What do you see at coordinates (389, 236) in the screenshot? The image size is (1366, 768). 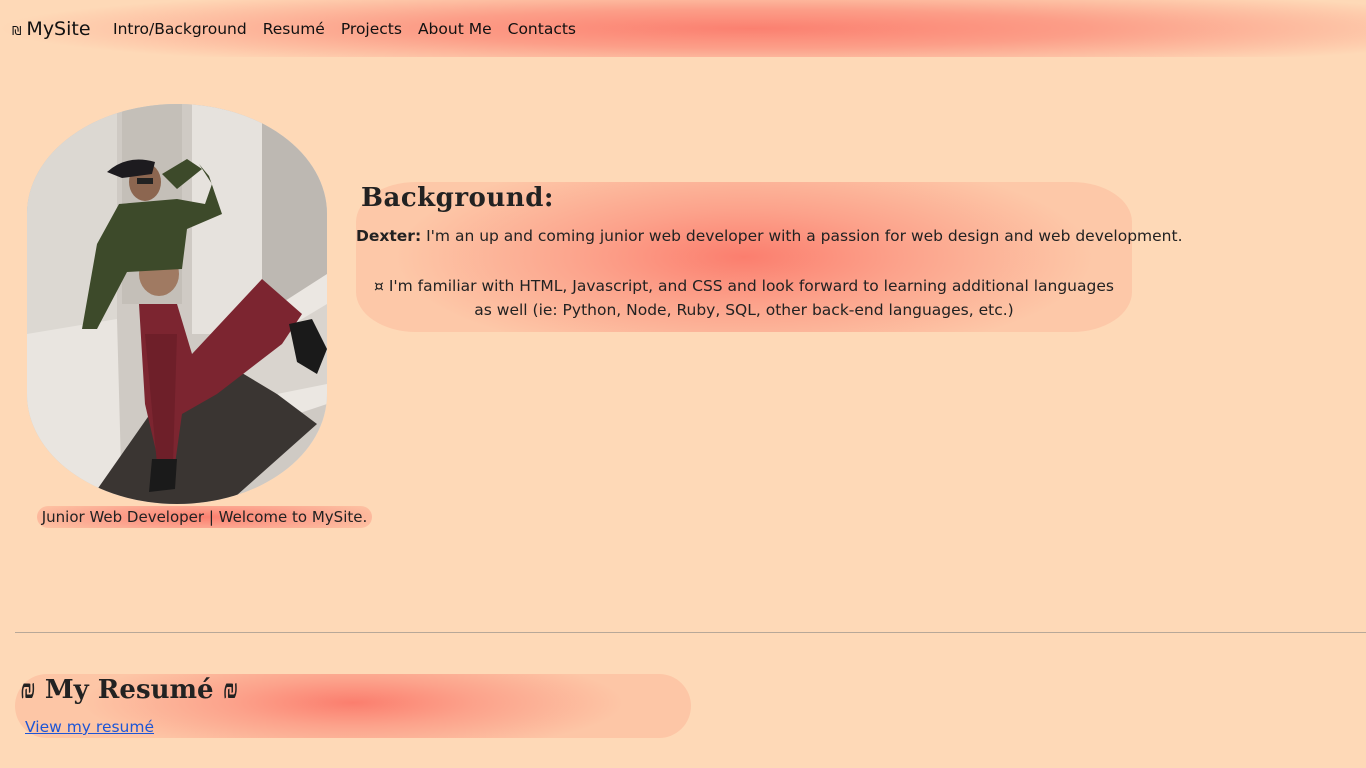 I see `developer-name: Dexter:` at bounding box center [389, 236].